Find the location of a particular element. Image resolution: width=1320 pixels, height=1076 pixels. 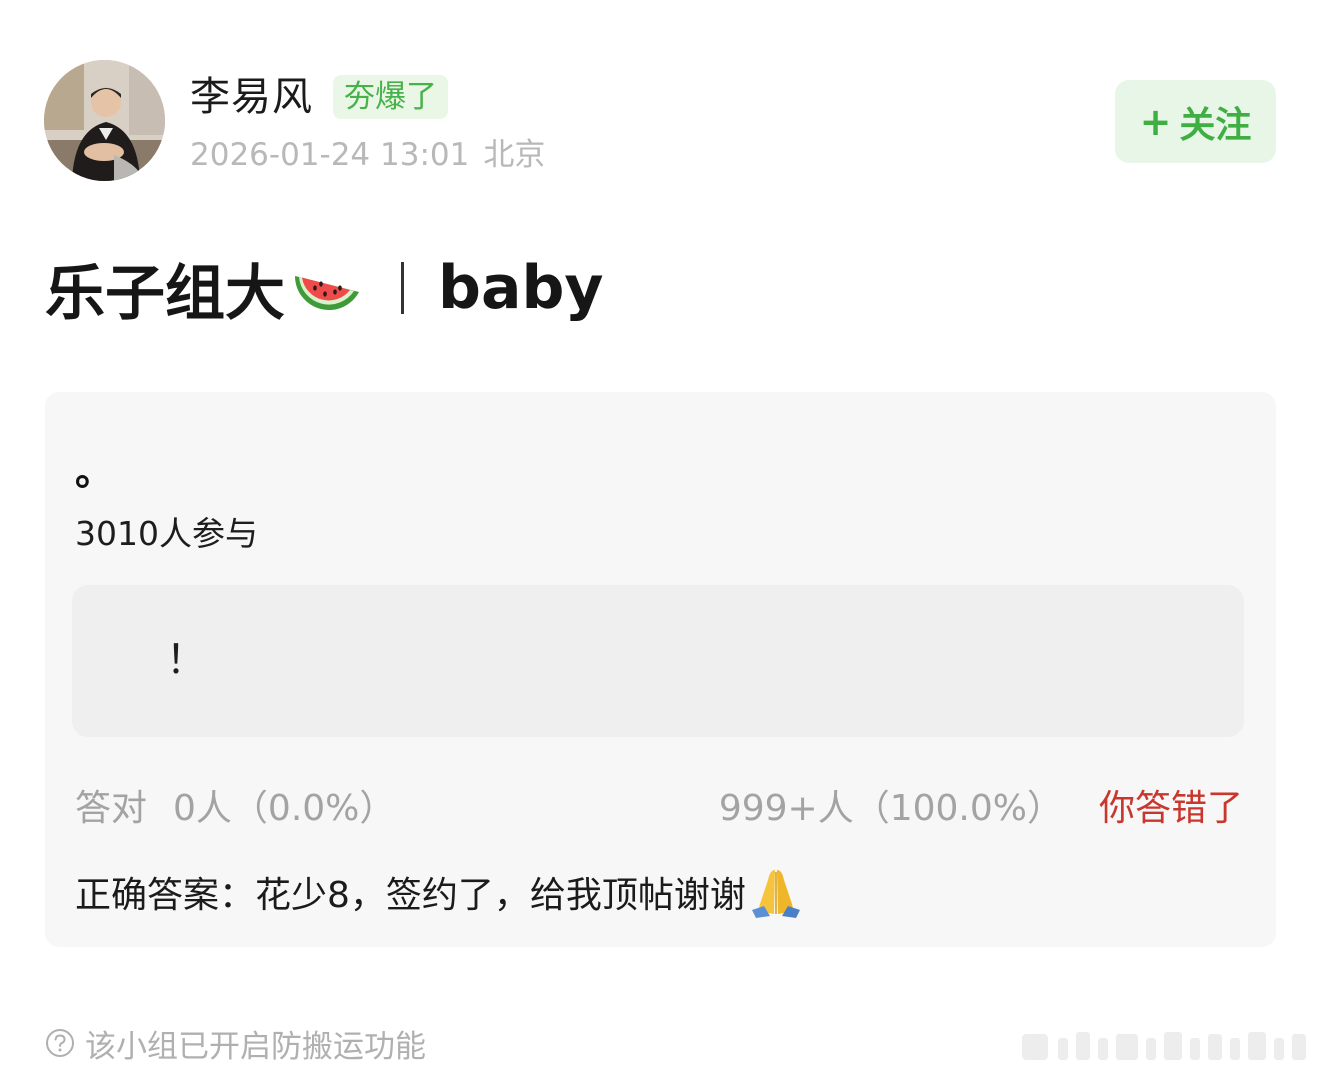

post-title-text: 乐子组大 is located at coordinates (165, 293).